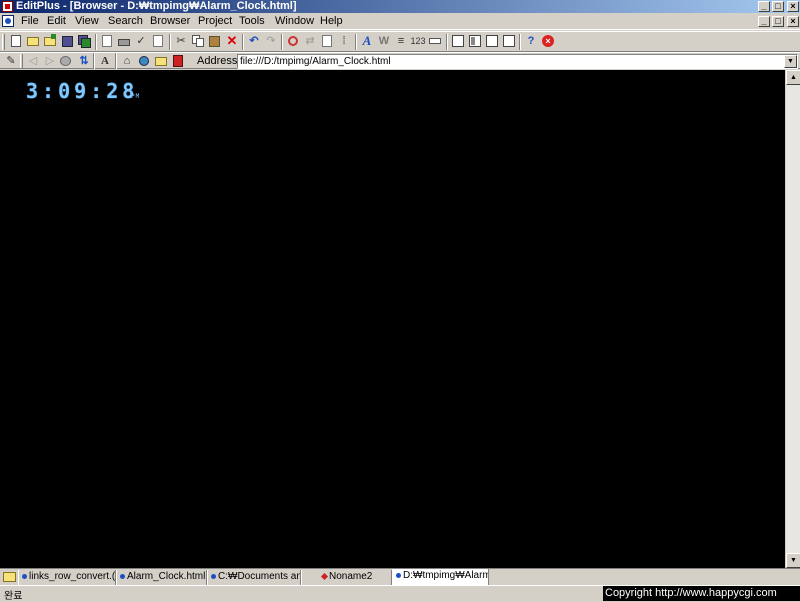 This screenshot has height=602, width=800. I want to click on tab-noname2: Noname2, so click(346, 577).